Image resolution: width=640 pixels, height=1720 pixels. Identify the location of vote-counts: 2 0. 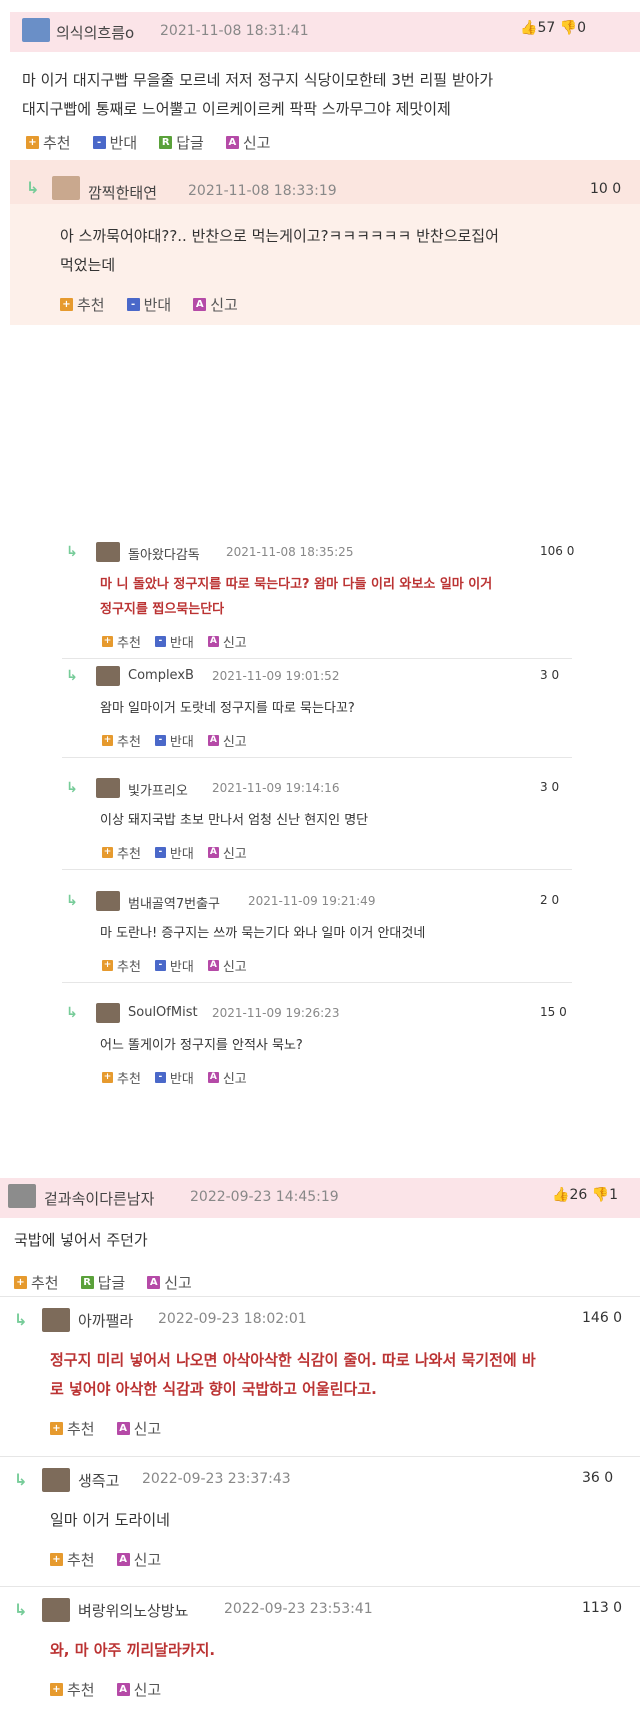
(550, 900).